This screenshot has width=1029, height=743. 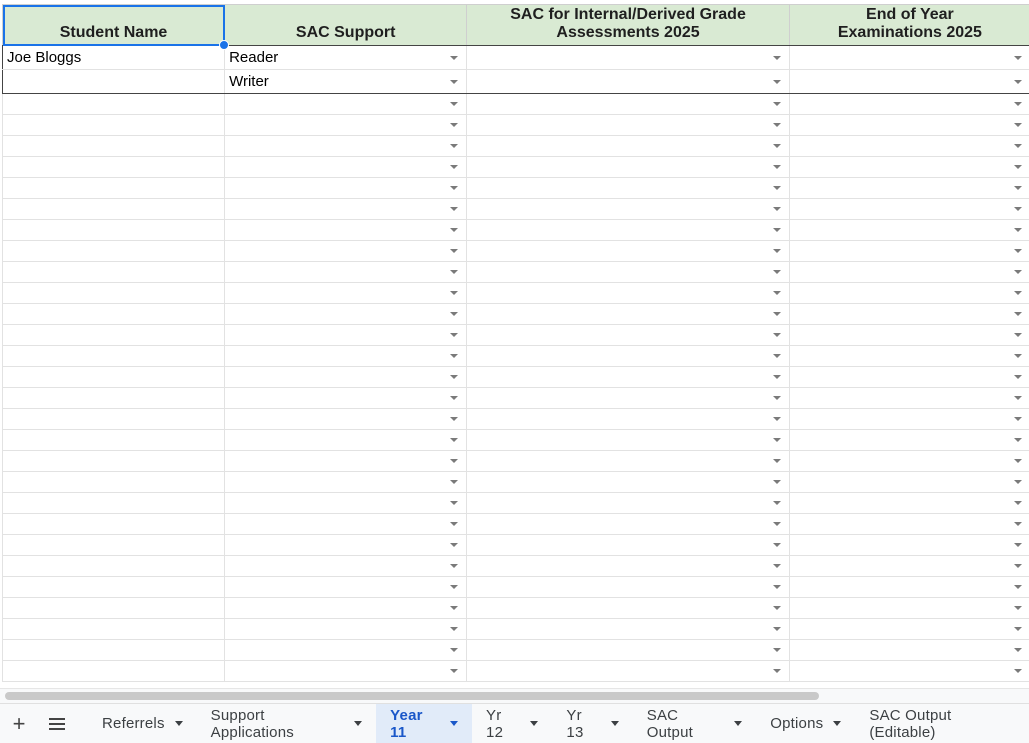 What do you see at coordinates (346, 81) in the screenshot?
I see `cell-sac-support: Writer` at bounding box center [346, 81].